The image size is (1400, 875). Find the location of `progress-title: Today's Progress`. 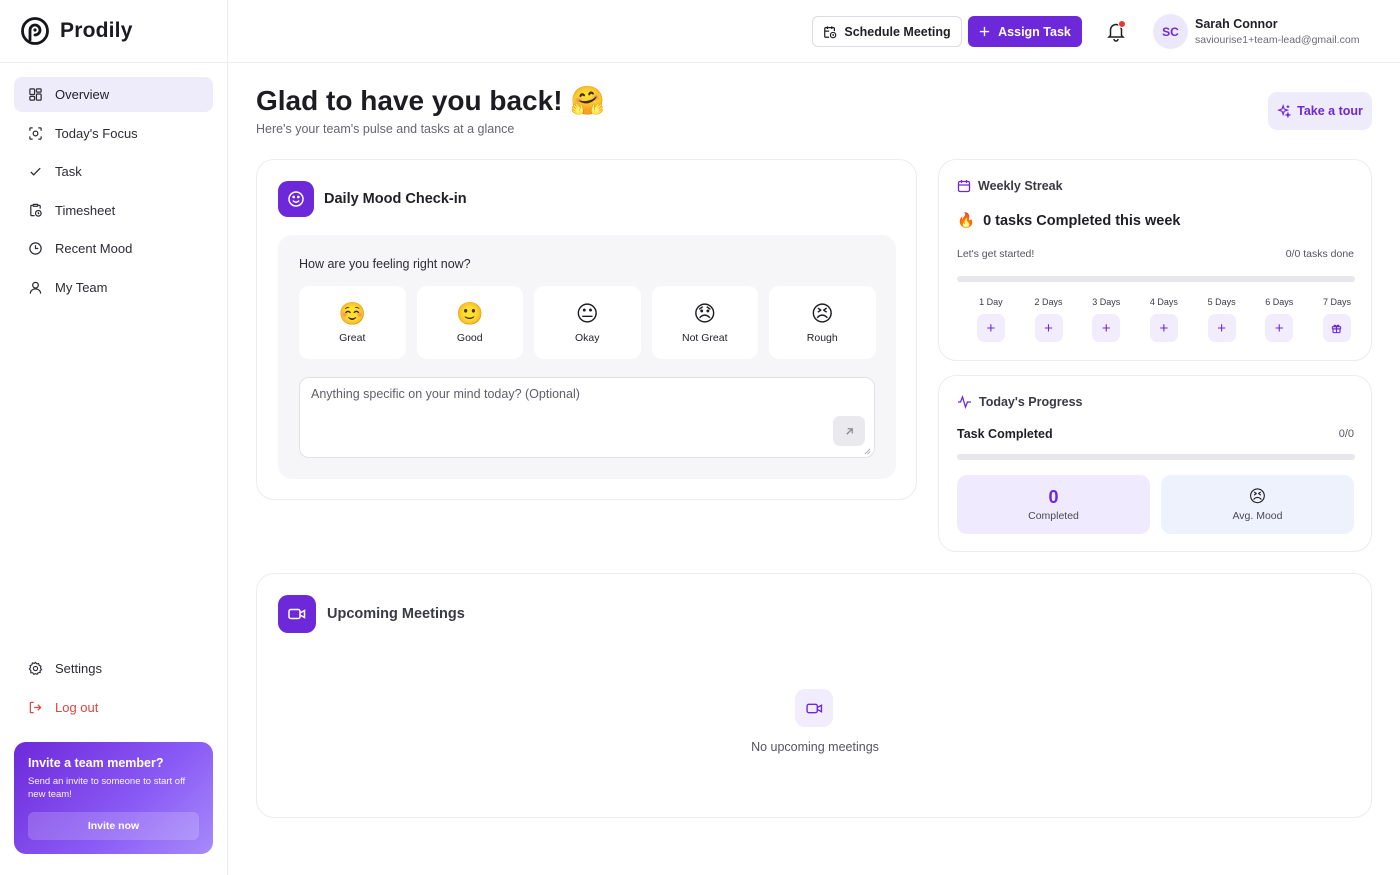

progress-title: Today's Progress is located at coordinates (1031, 402).